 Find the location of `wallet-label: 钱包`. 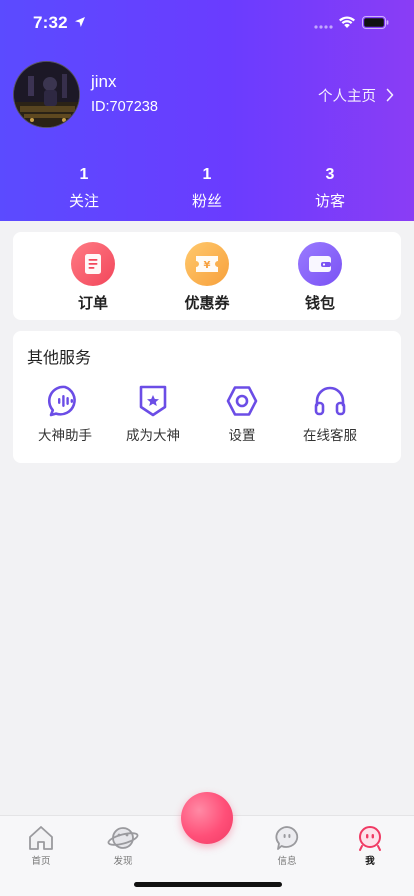

wallet-label: 钱包 is located at coordinates (319, 303).